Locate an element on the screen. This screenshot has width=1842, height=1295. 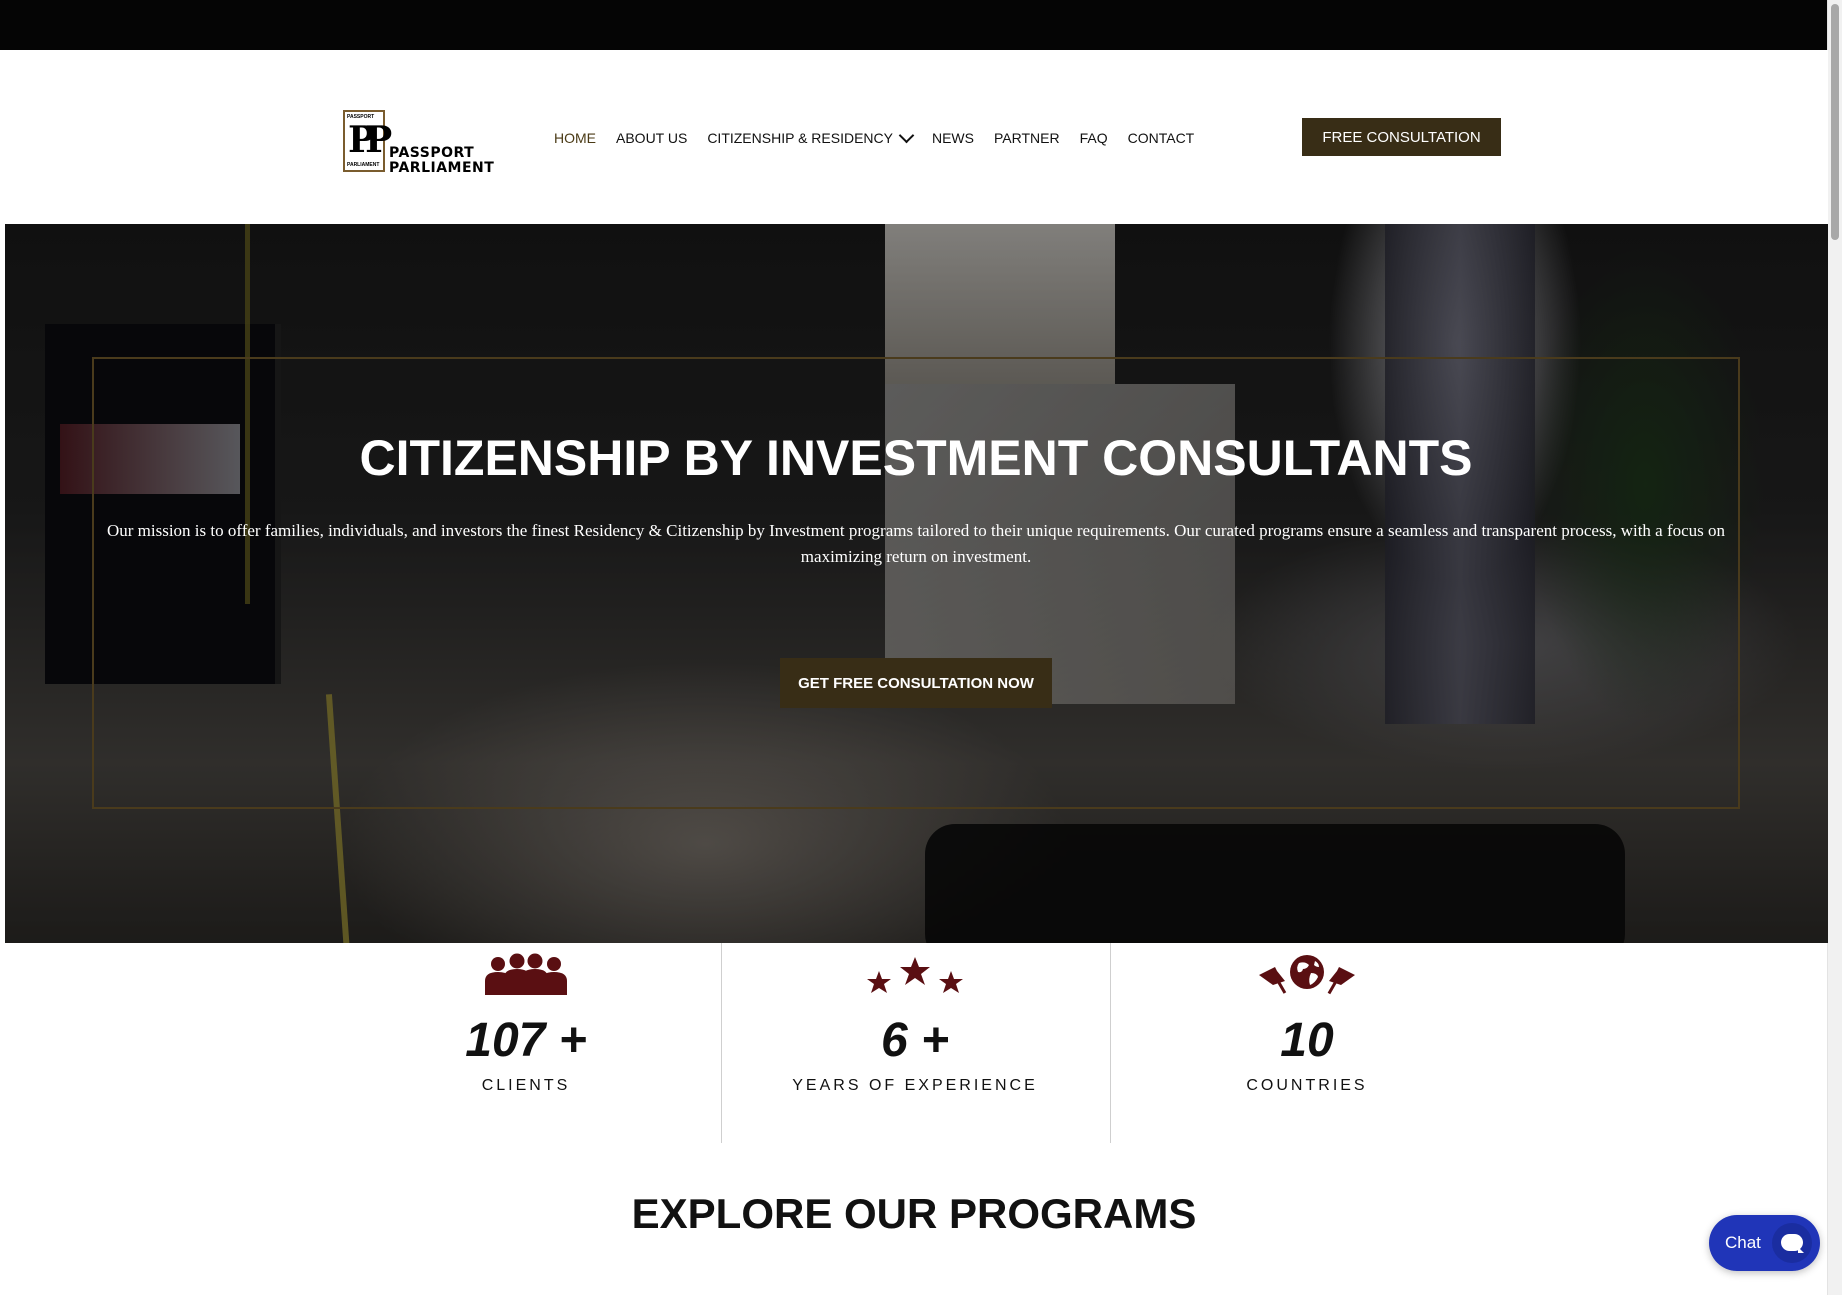
logo-wordmark: PASSPORT PARLIAMENT is located at coordinates (441, 161).